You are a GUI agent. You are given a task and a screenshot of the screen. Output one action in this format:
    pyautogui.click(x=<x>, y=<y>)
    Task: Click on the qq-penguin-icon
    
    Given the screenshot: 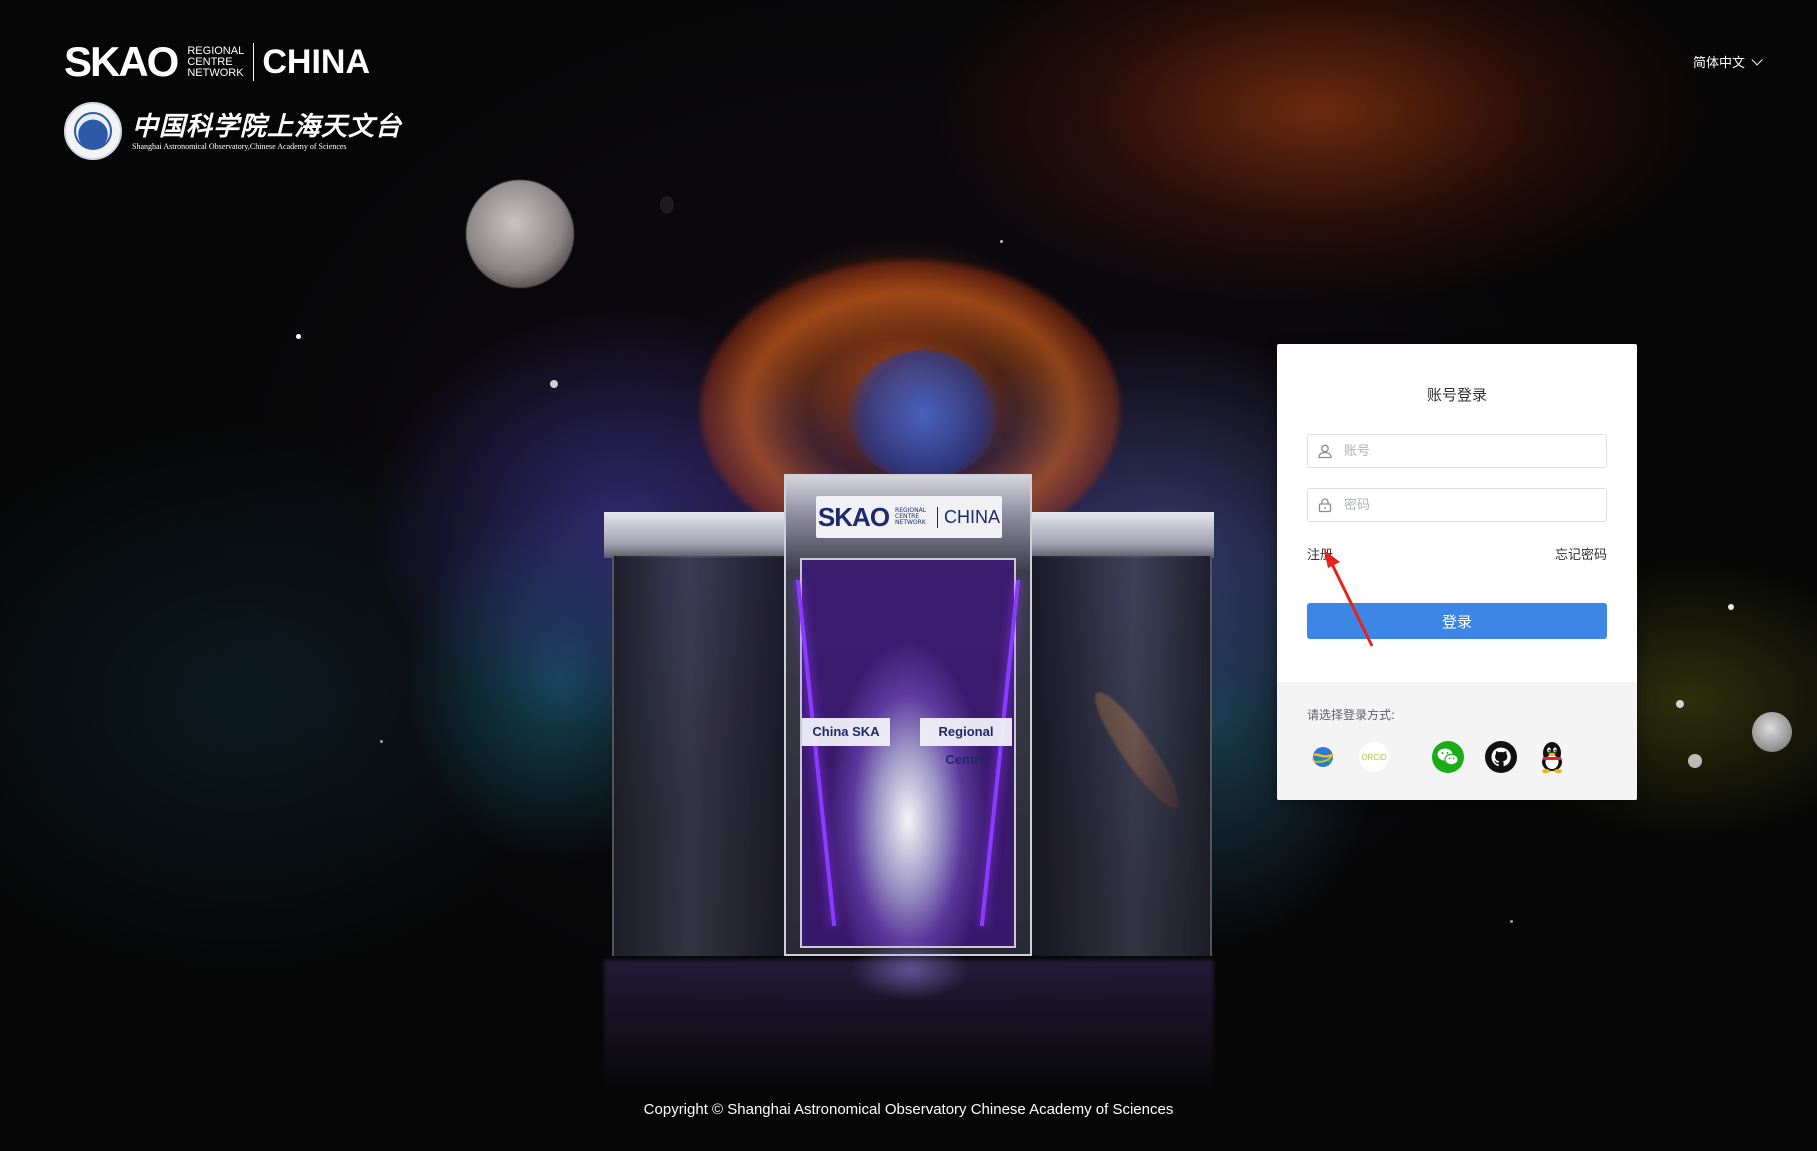 What is the action you would take?
    pyautogui.click(x=1552, y=757)
    